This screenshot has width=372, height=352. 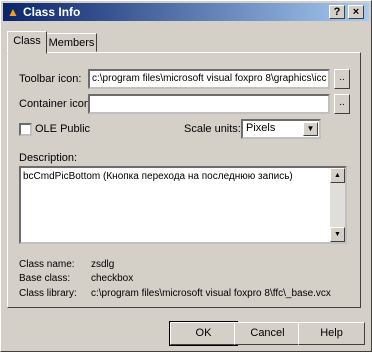 I want to click on close-icon: ×, so click(x=356, y=12).